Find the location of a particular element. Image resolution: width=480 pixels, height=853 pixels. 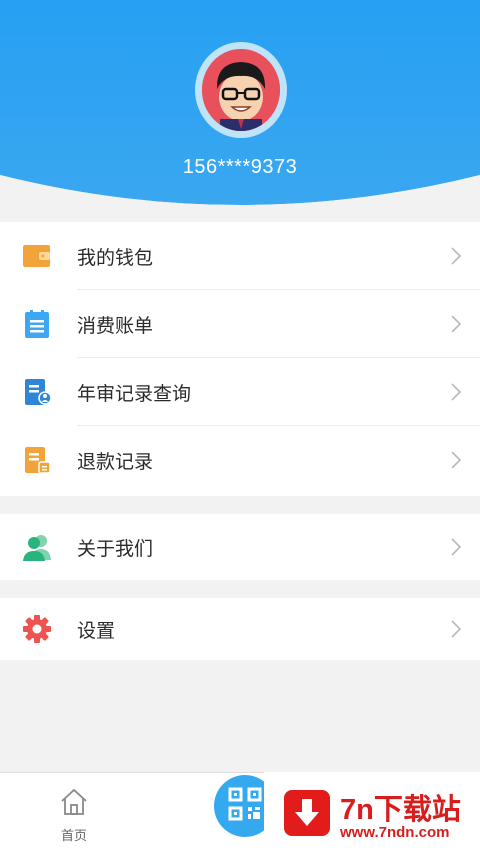

menu-item-label: 退款记录 is located at coordinates (115, 461).